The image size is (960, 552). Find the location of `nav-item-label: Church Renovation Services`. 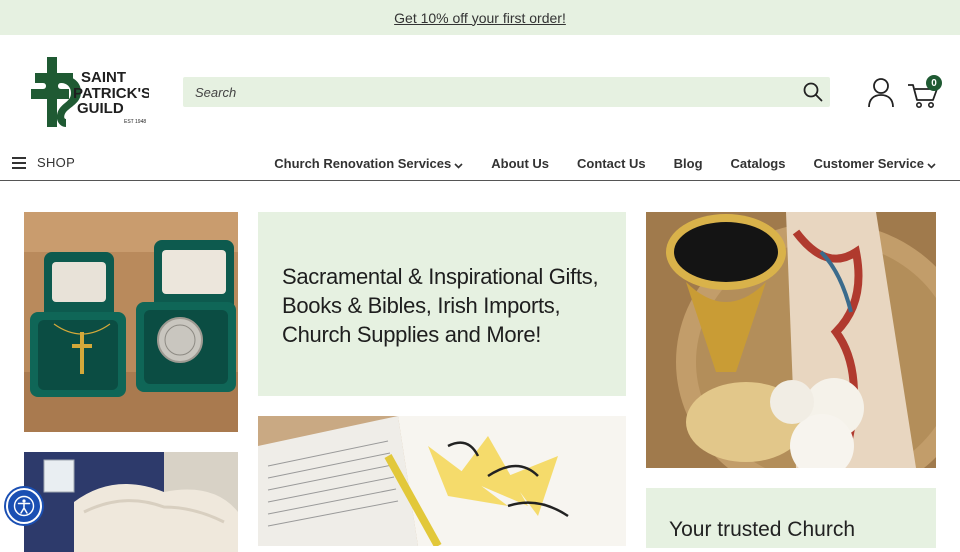

nav-item-label: Church Renovation Services is located at coordinates (363, 163).